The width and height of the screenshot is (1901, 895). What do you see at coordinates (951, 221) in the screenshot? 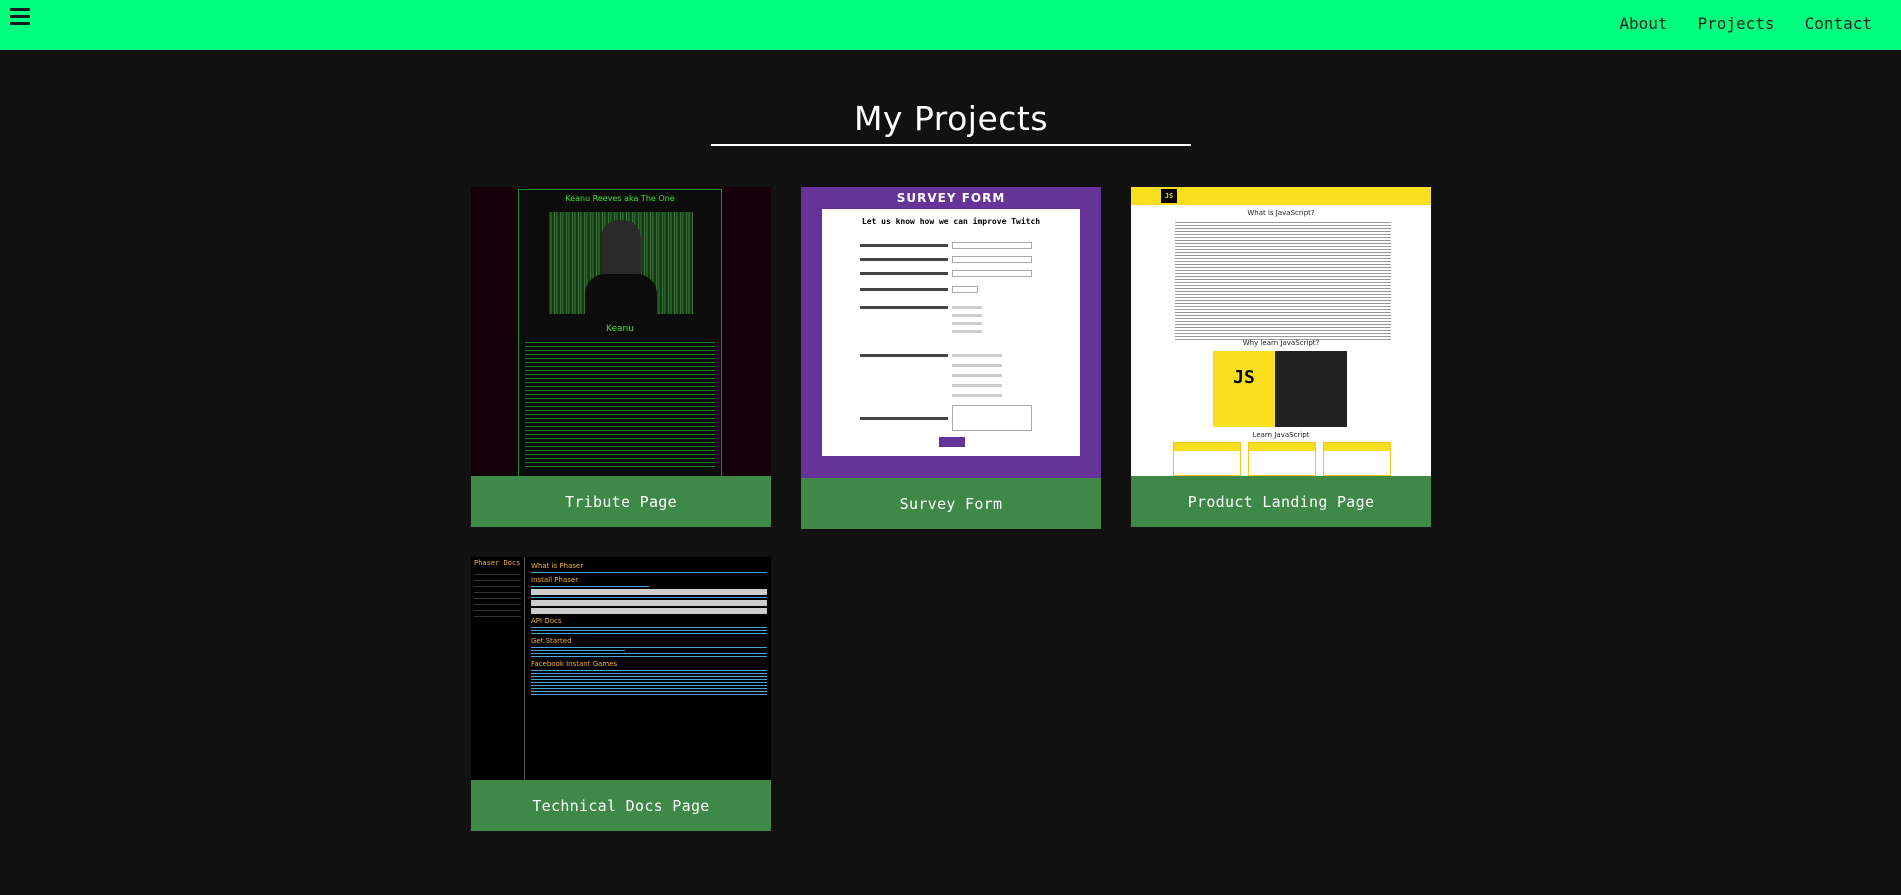
I see `thumb-subtitle: Let us know how we can improve Twitch` at bounding box center [951, 221].